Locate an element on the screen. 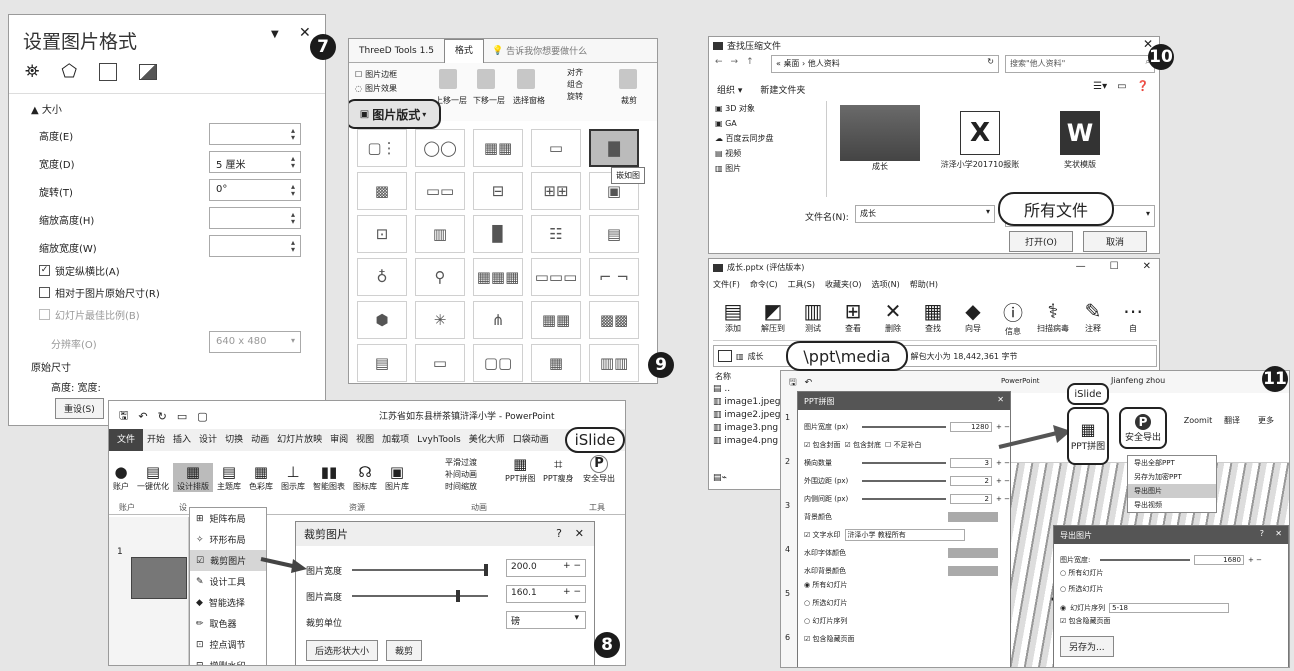  ribbon-tool-button: ▮▮ 智能图表 is located at coordinates (329, 477).